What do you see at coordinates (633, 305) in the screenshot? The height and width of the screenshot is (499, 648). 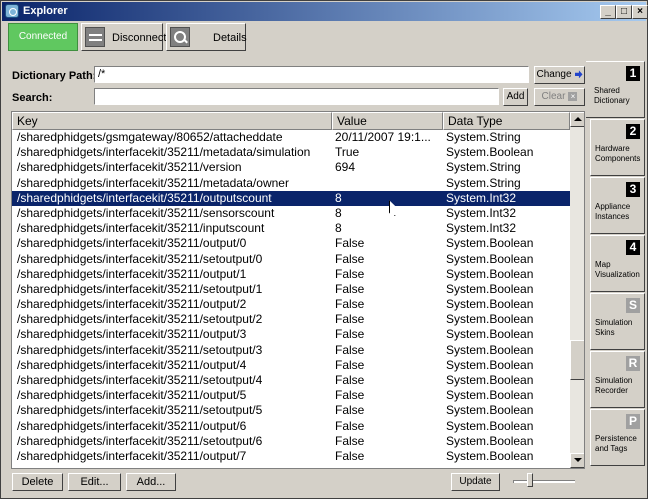 I see `side-tab-number: S` at bounding box center [633, 305].